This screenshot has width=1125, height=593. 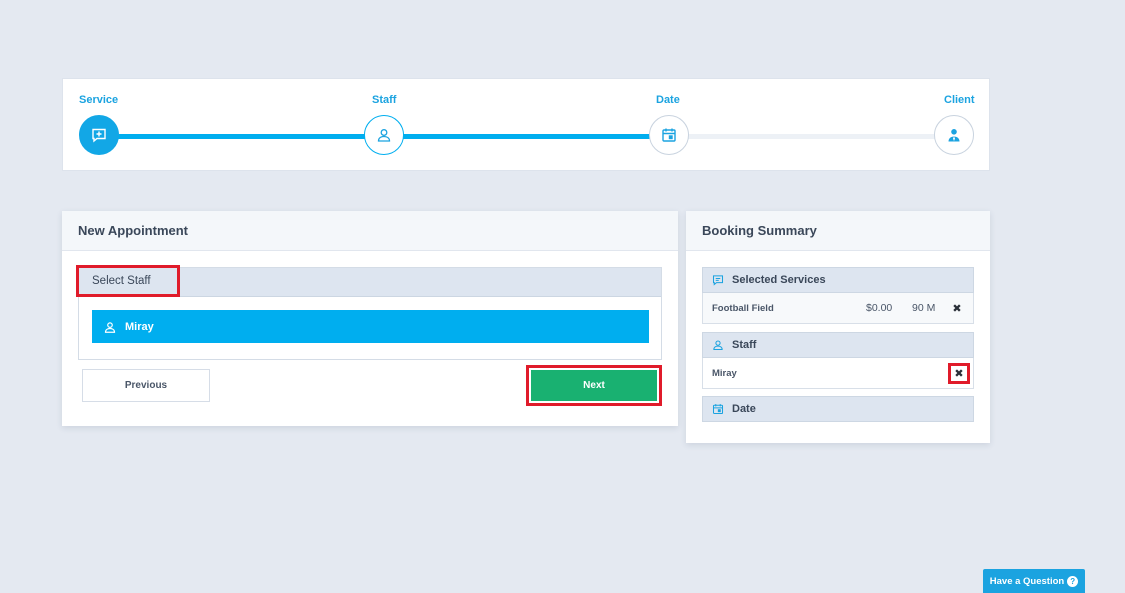 What do you see at coordinates (959, 100) in the screenshot?
I see `step-label: Client` at bounding box center [959, 100].